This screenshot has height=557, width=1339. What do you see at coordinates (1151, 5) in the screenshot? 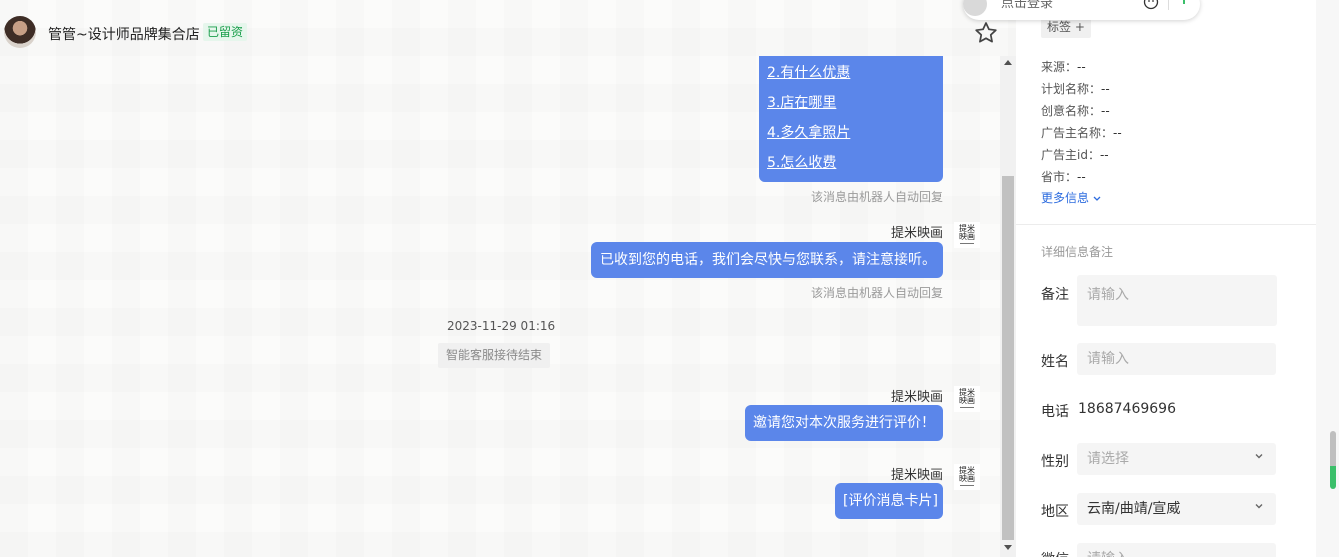
I see `smiley-icon` at bounding box center [1151, 5].